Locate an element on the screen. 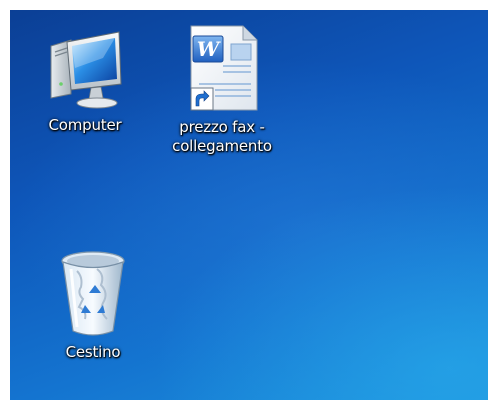 Image resolution: width=488 pixels, height=410 pixels. computer-icon is located at coordinates (85, 70).